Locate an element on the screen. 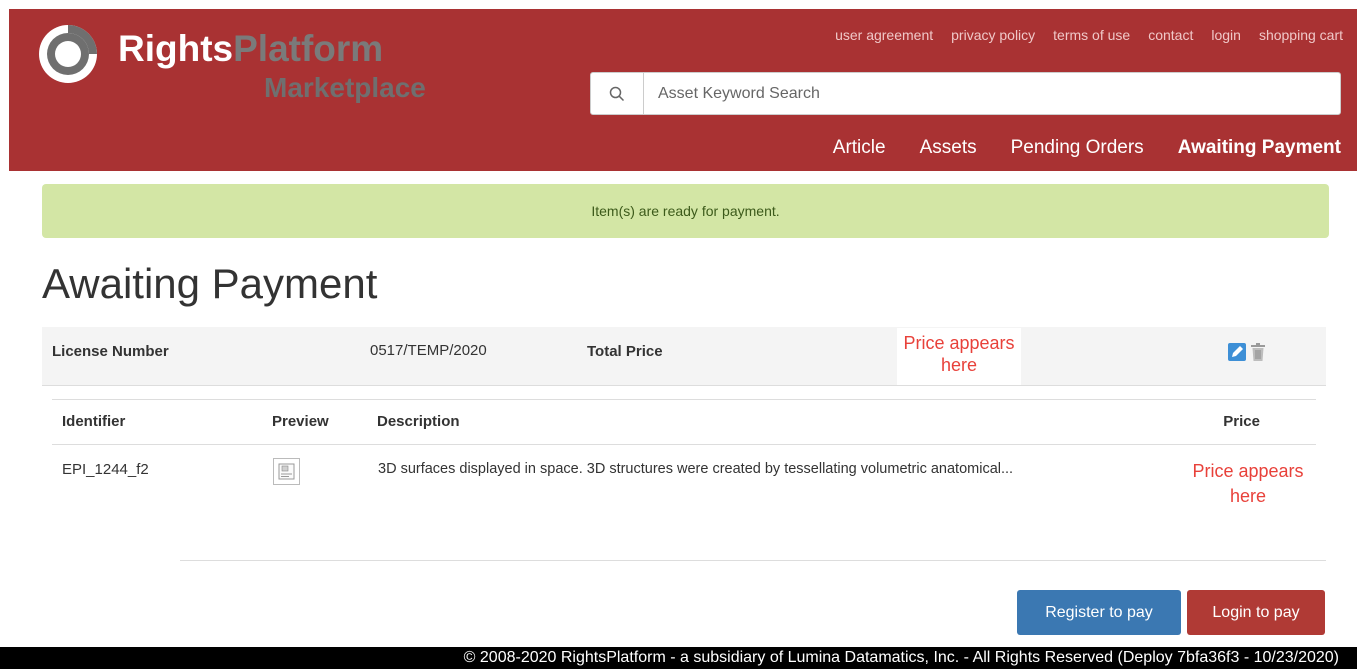  search-icon is located at coordinates (617, 93).